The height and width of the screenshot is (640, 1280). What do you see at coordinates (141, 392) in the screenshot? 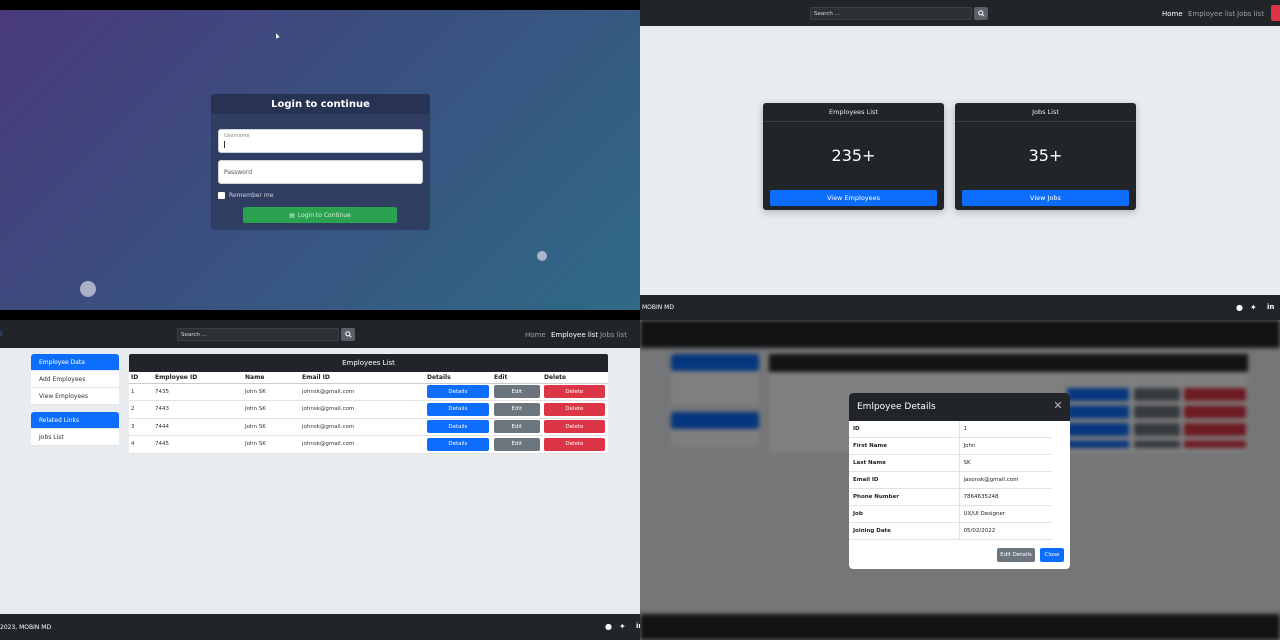
I see `cell-id: 1` at bounding box center [141, 392].